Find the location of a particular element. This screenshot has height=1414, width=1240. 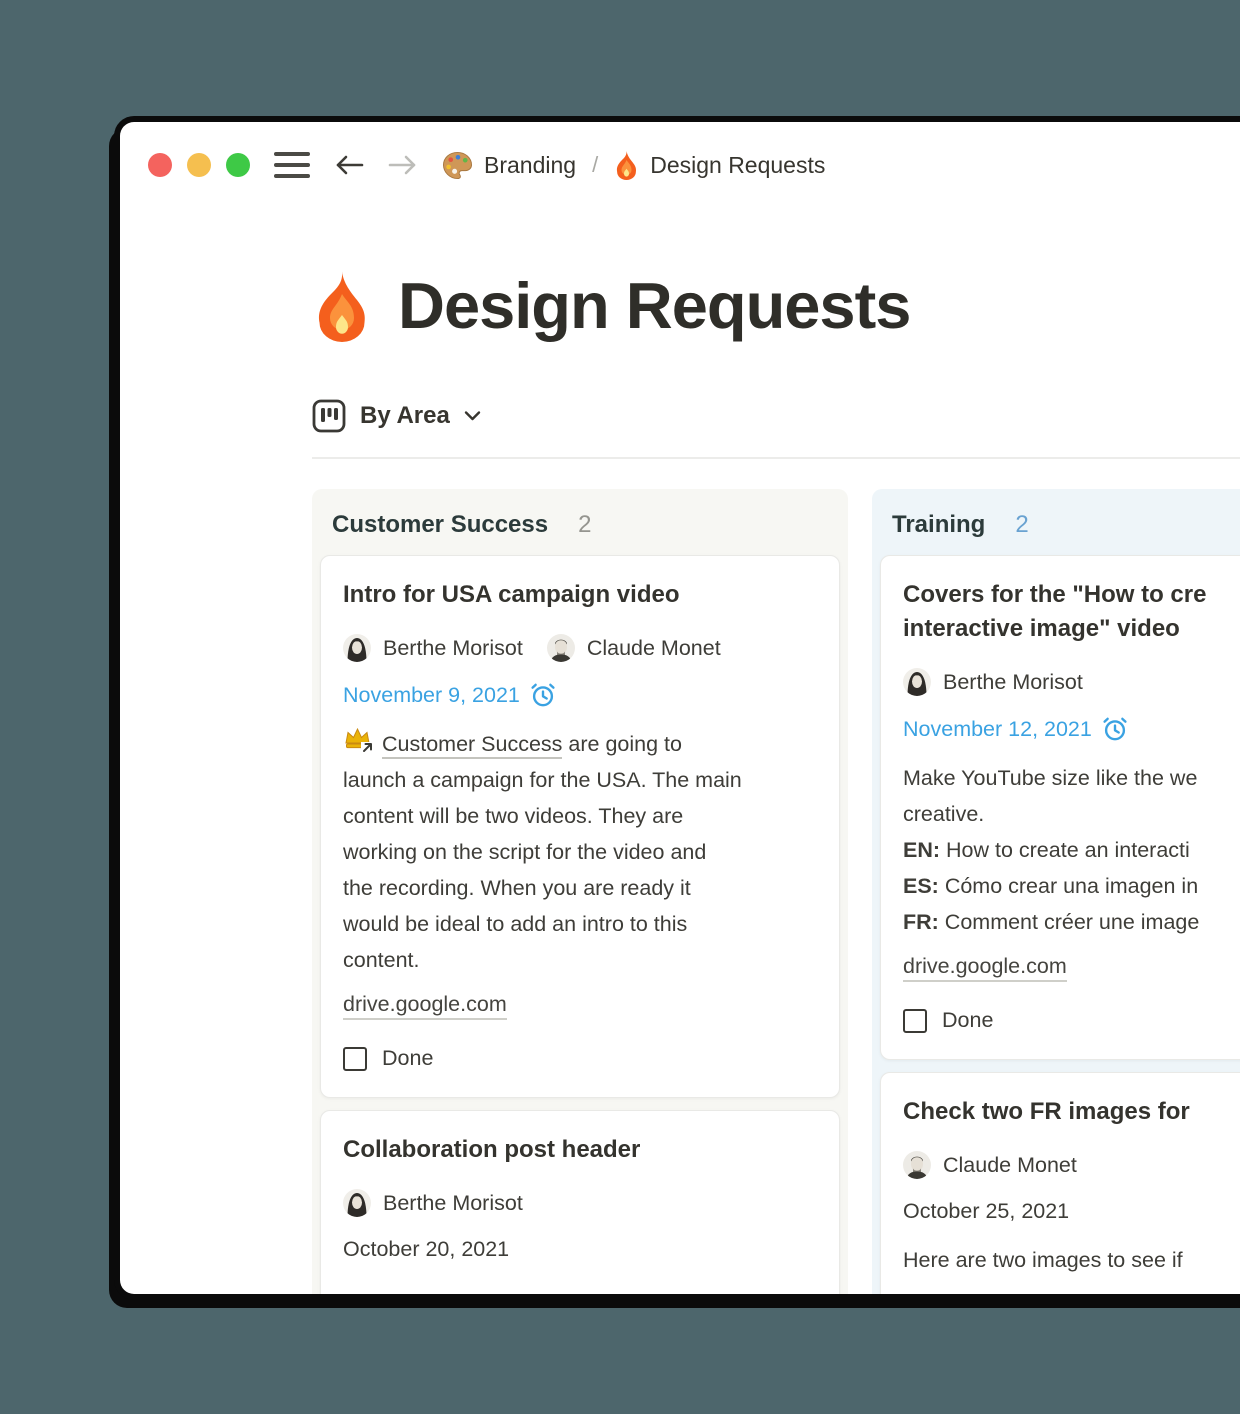

body-line: the recording. When you are ready it is located at coordinates (517, 888).